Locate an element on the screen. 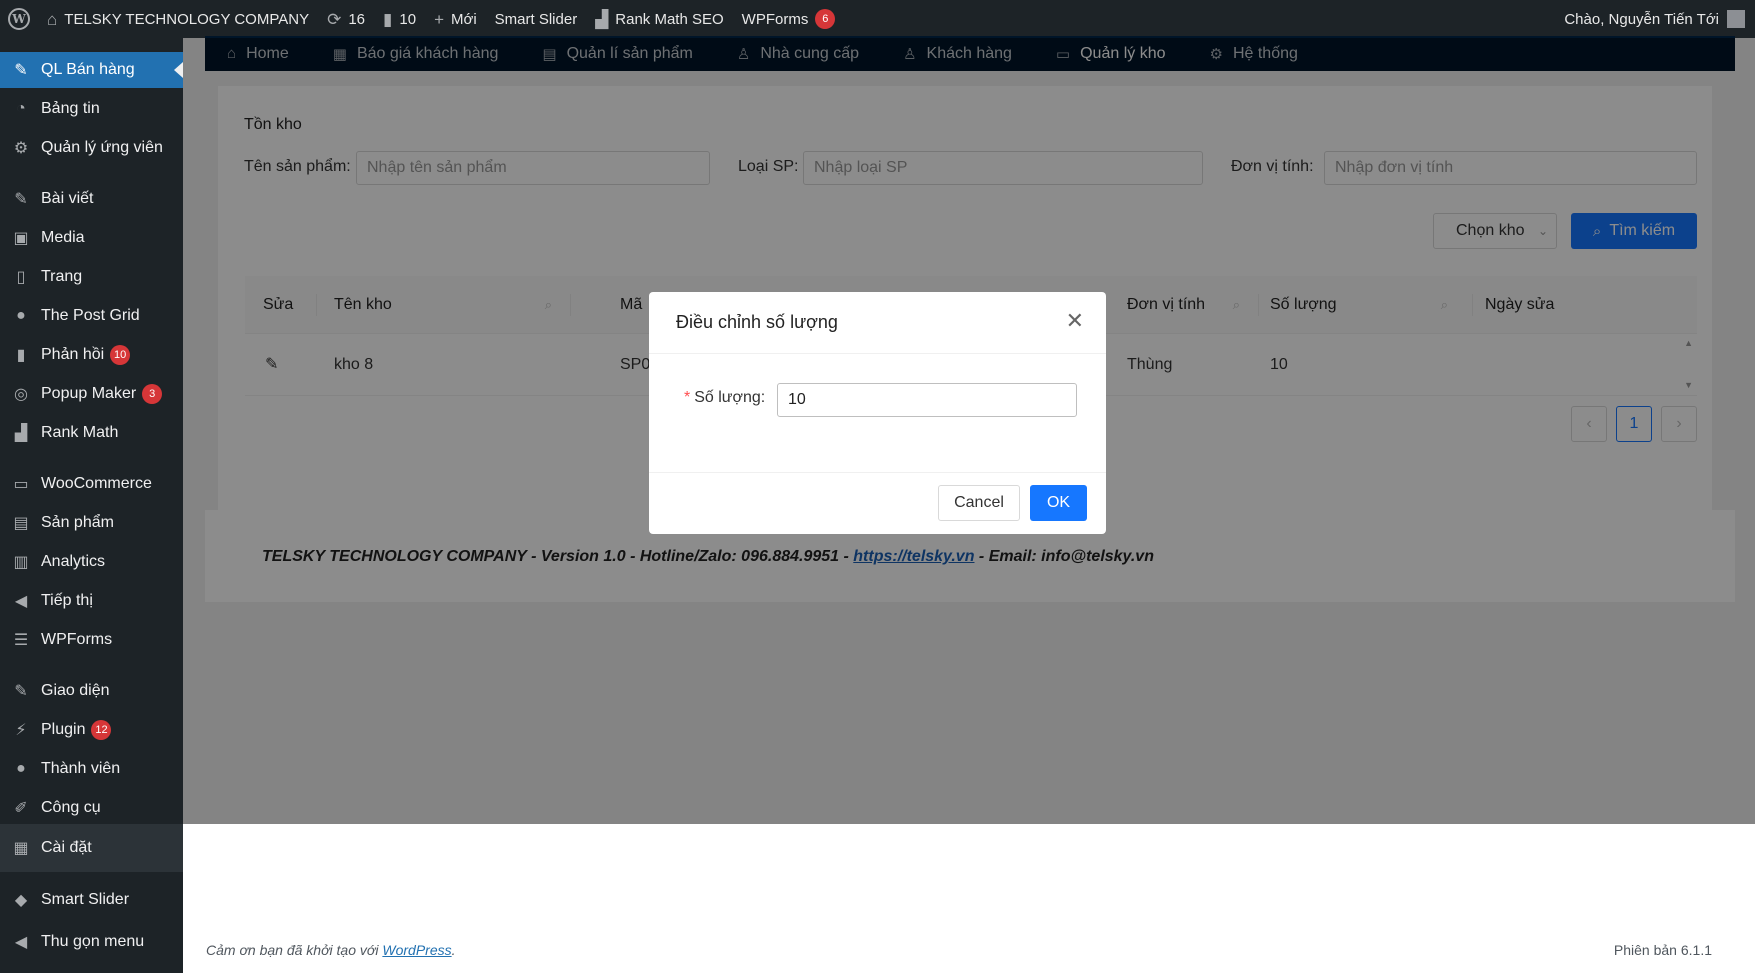  sidebar-item-tiep-thi: ◀ Tiếp thị is located at coordinates (91, 601).